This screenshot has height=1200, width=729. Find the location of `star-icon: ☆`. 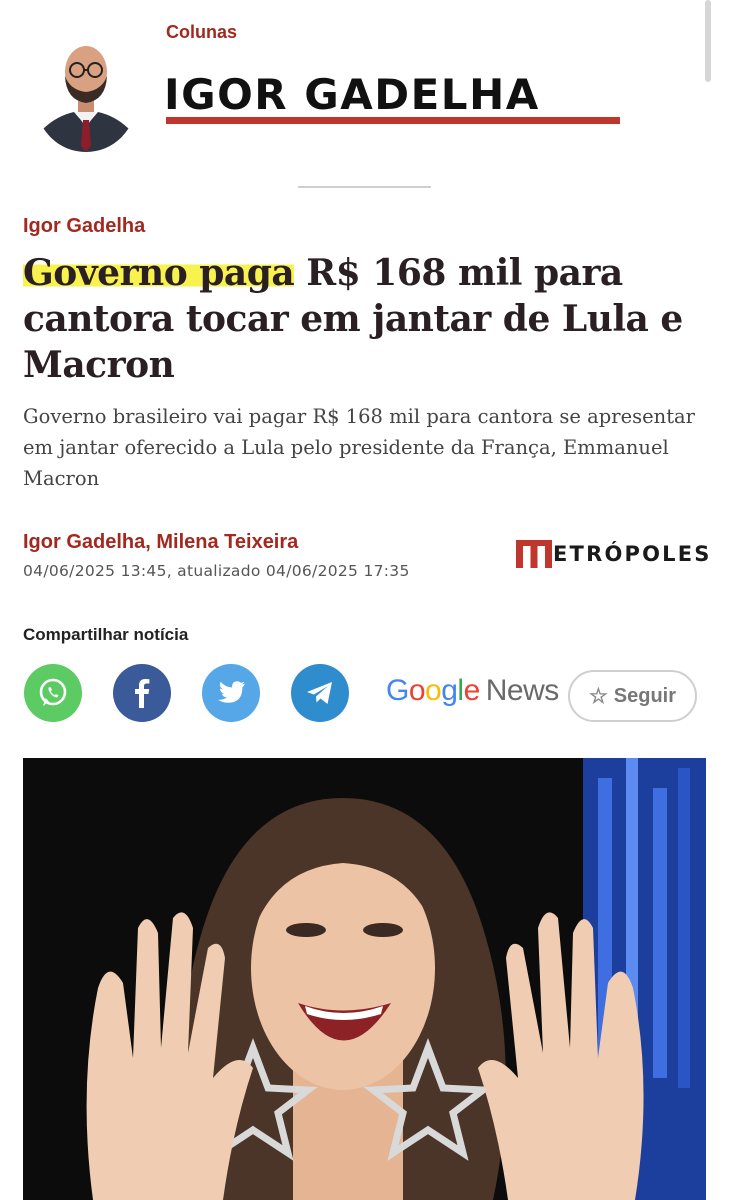

star-icon: ☆ is located at coordinates (598, 696).